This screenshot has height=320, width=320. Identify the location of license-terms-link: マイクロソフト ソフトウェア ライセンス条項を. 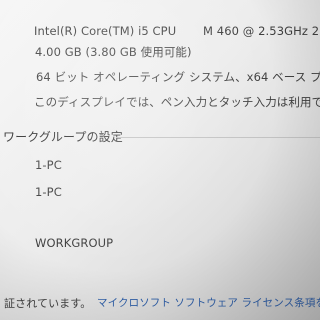
(208, 302).